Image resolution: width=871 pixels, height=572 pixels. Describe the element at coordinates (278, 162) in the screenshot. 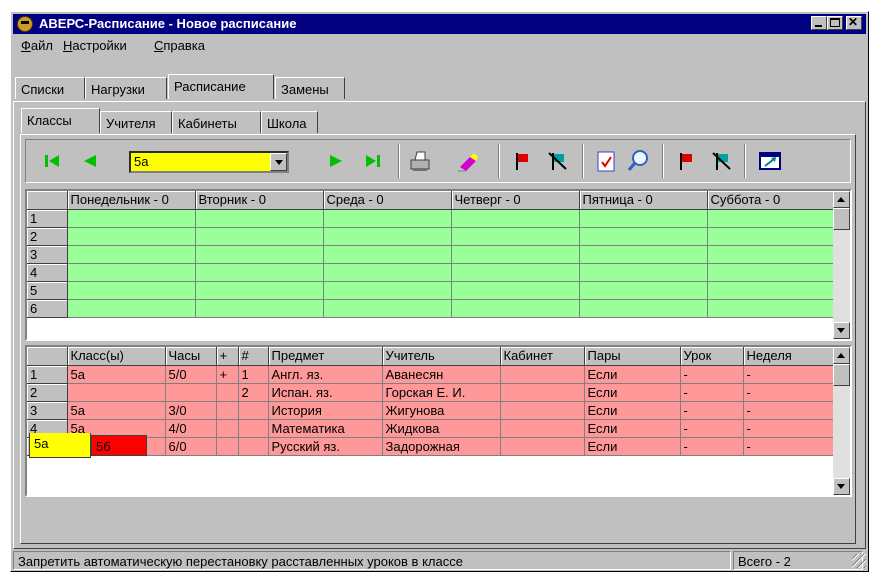

I see `chevron-down-icon` at that location.